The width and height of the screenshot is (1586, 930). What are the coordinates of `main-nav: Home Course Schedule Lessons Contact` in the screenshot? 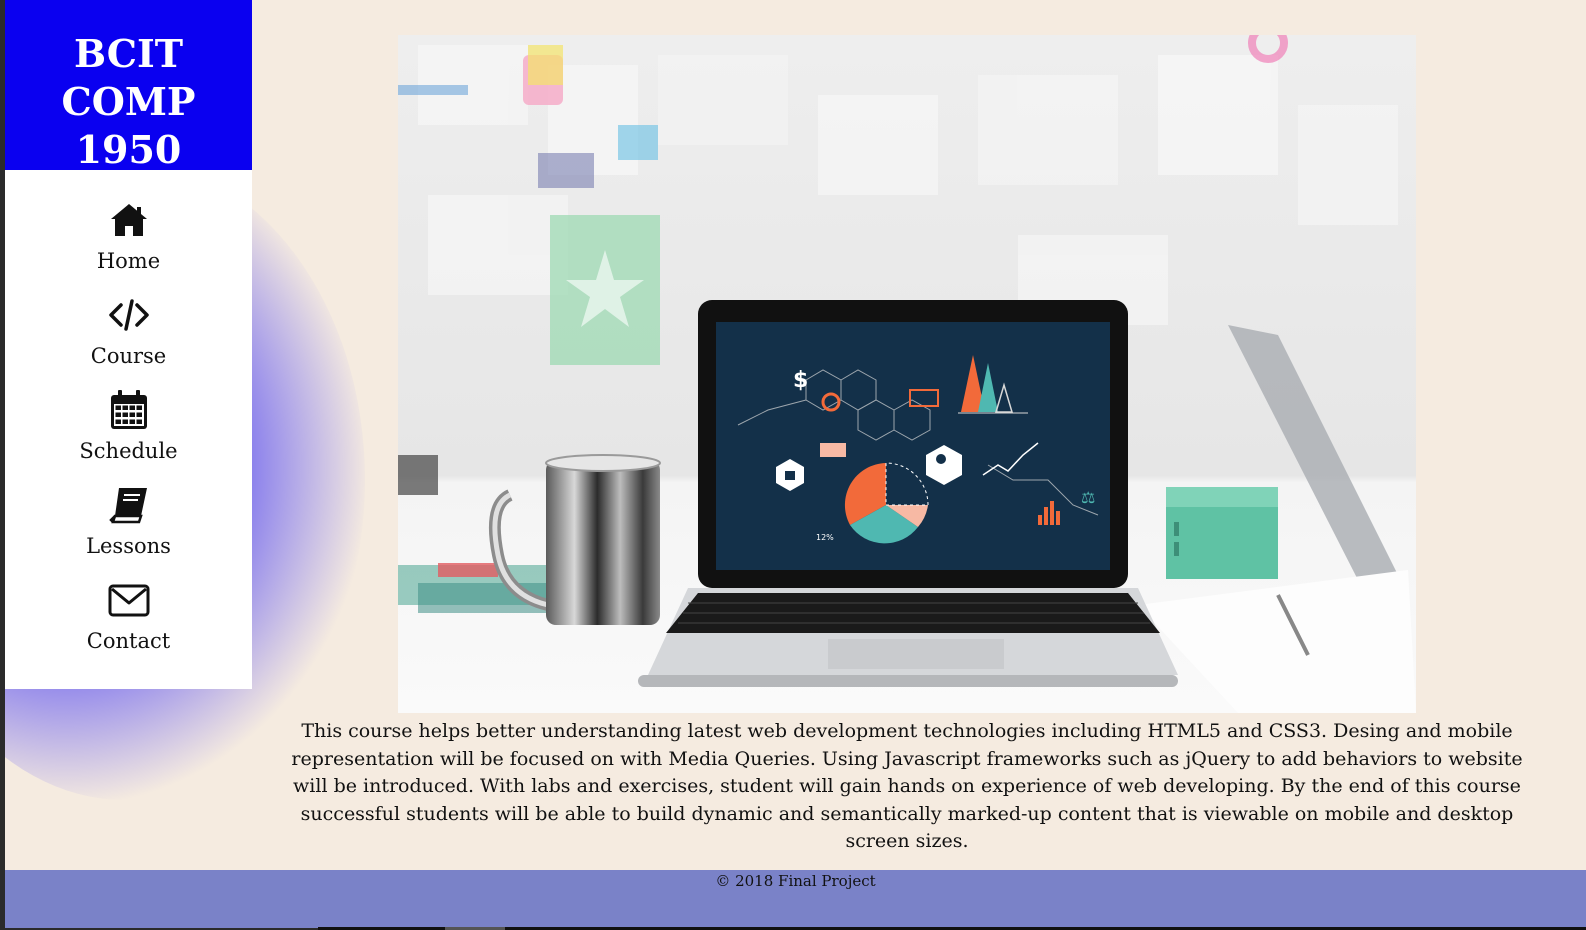 It's located at (128, 421).